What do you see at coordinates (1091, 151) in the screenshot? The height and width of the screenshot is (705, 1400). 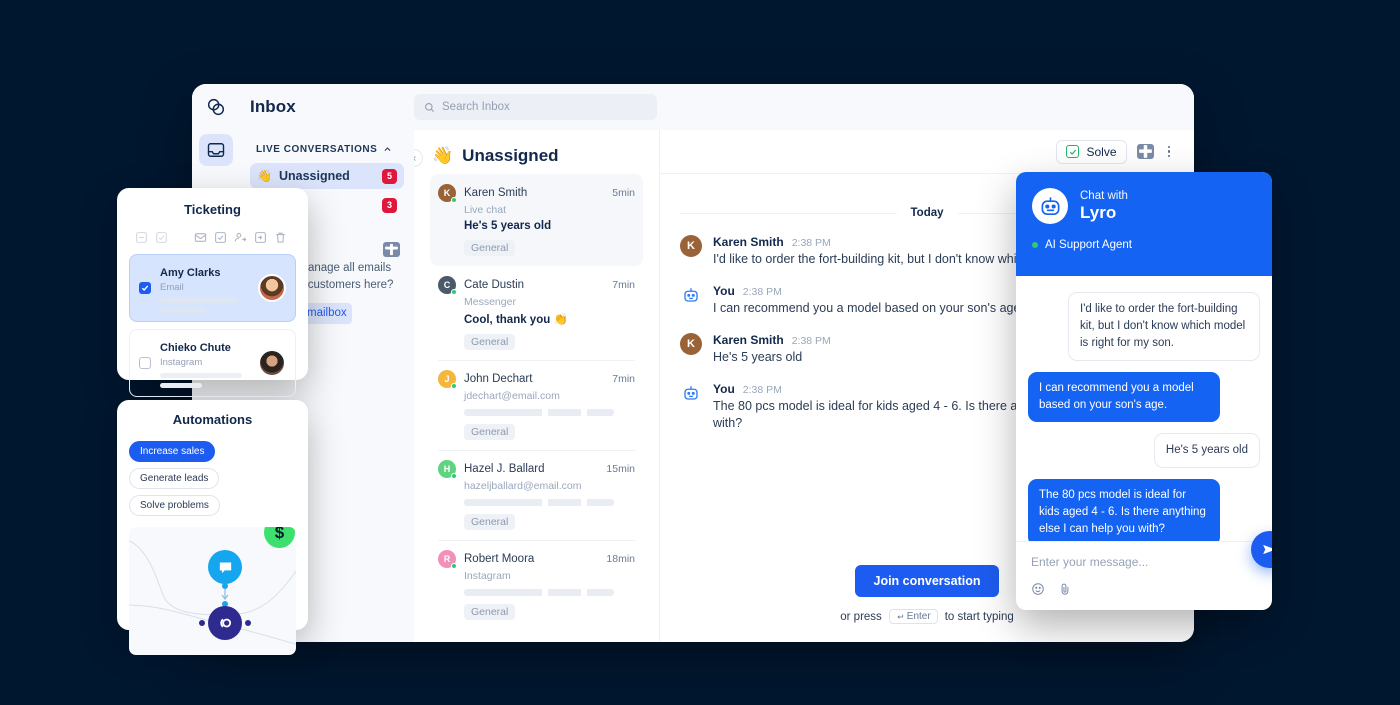 I see `solve-button: Solve` at bounding box center [1091, 151].